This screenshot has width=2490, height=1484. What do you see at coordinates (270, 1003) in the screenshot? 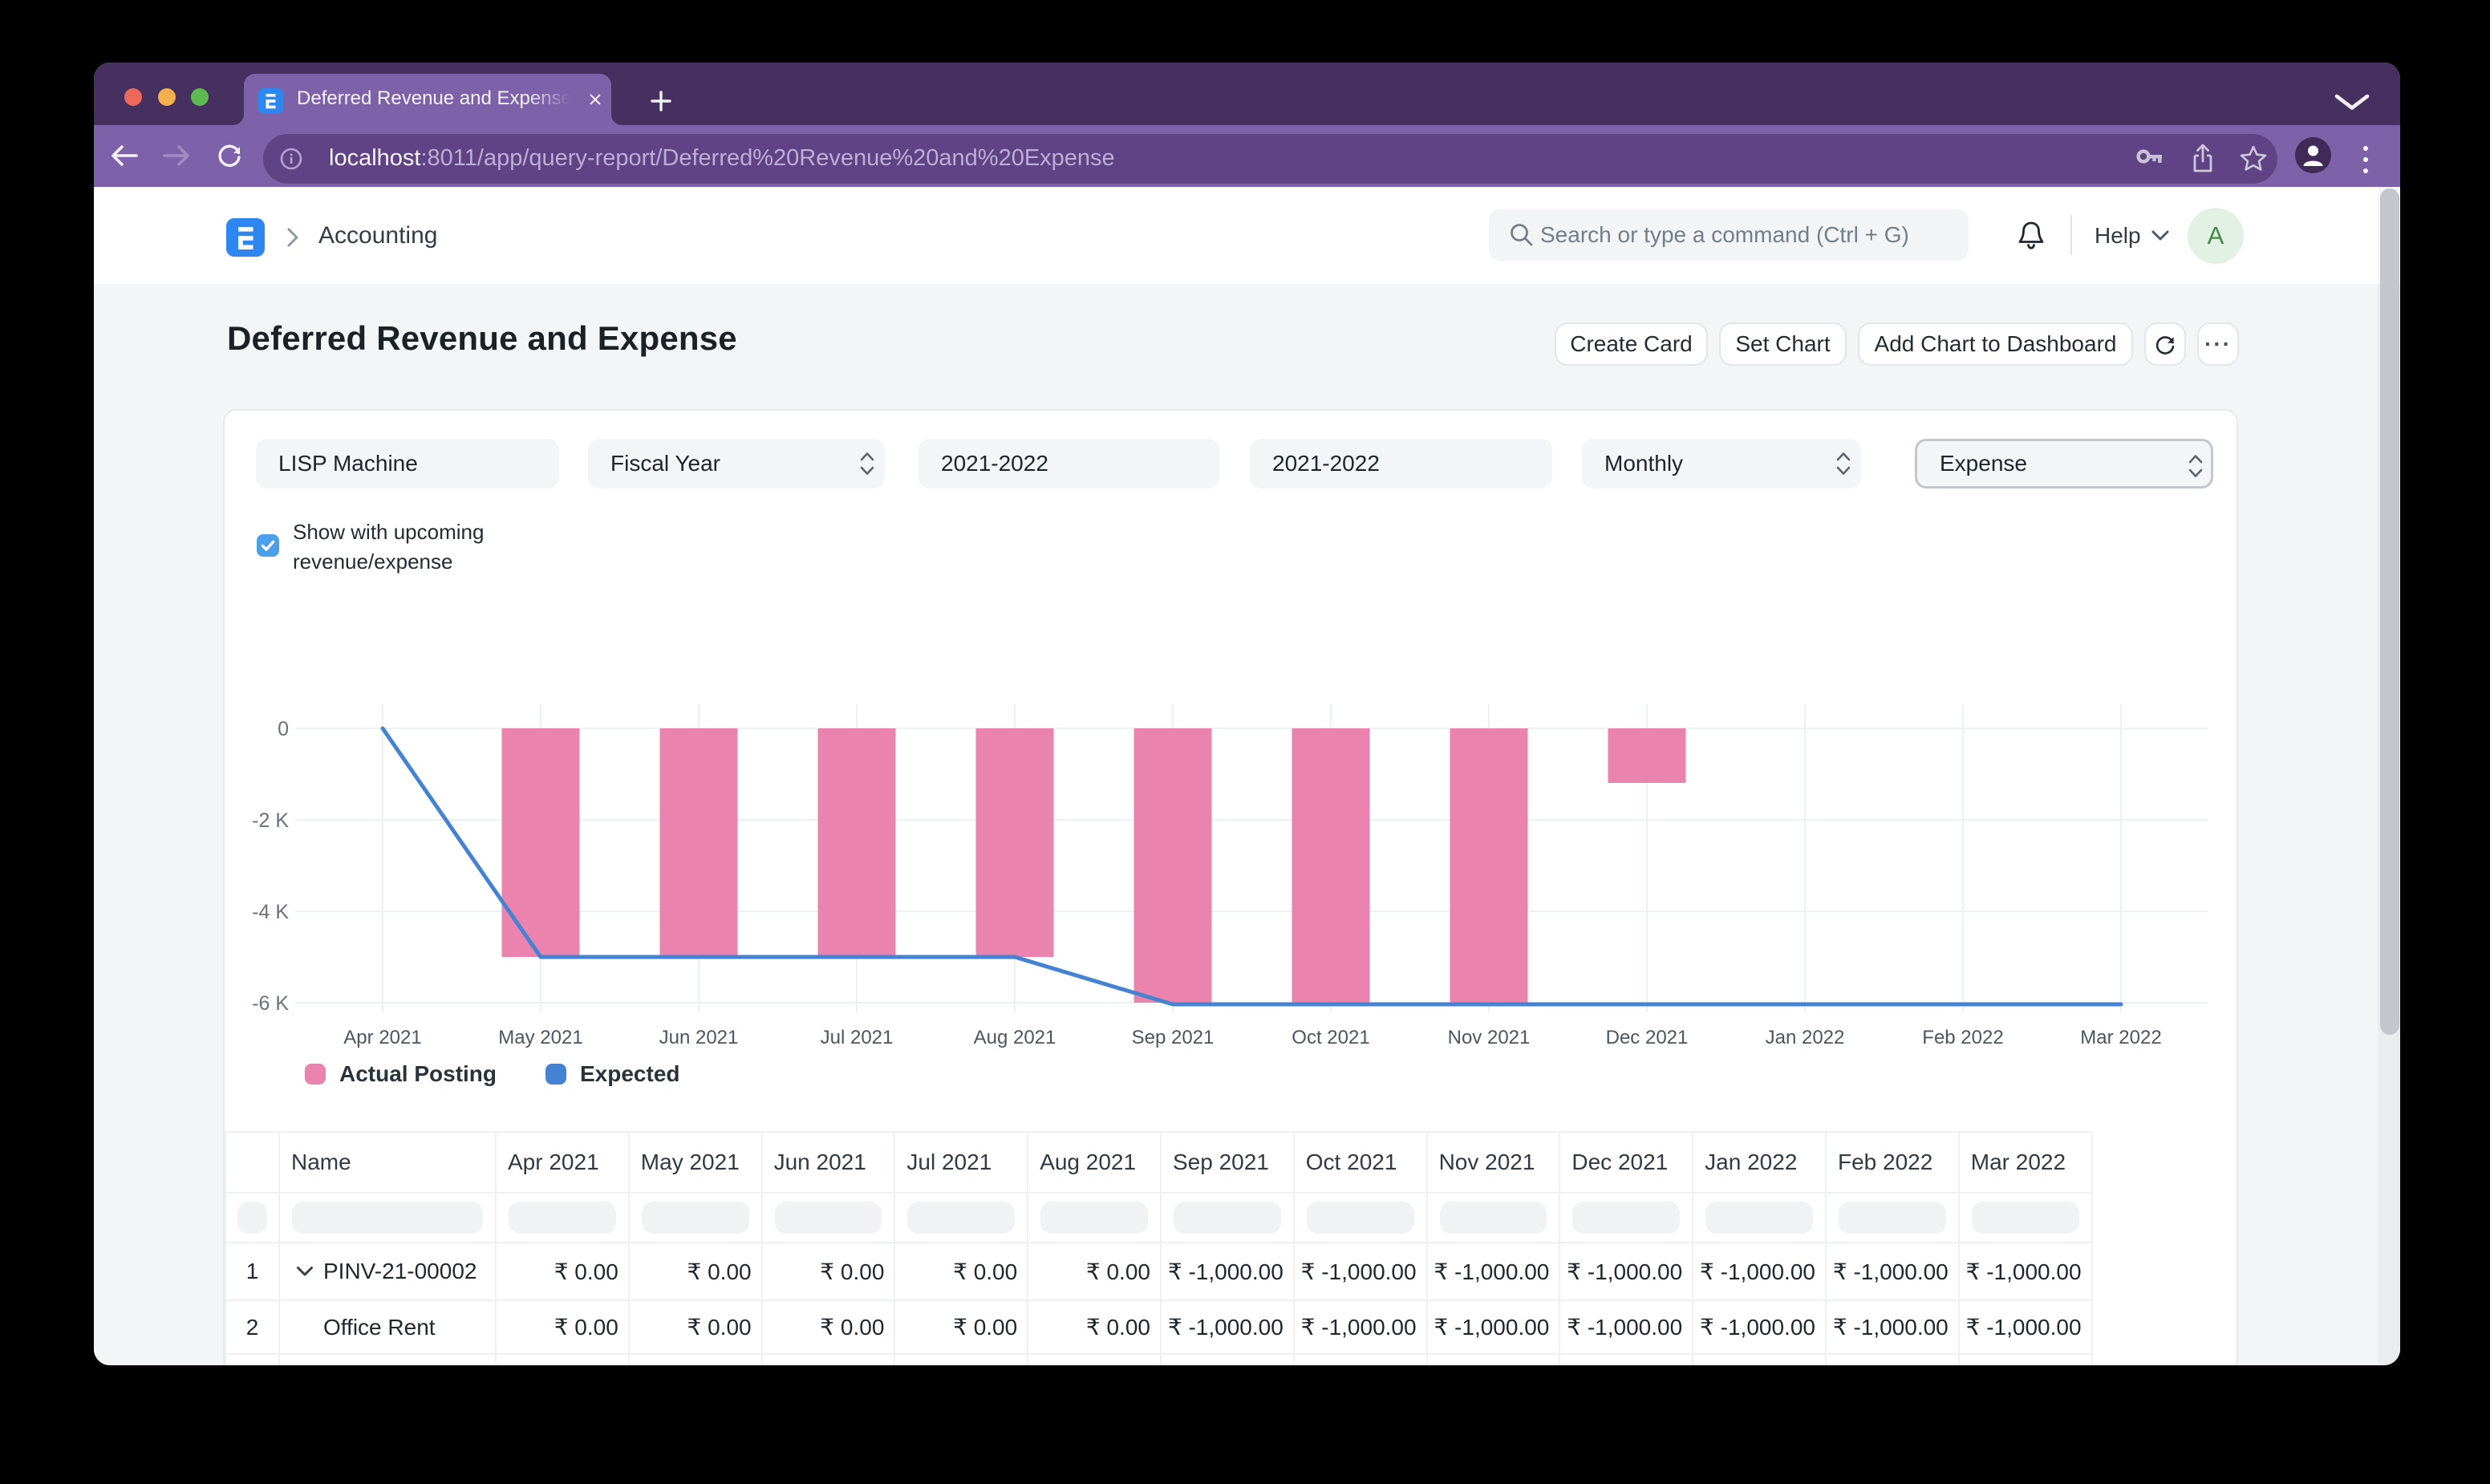
I see `svg-text: -6 K` at bounding box center [270, 1003].